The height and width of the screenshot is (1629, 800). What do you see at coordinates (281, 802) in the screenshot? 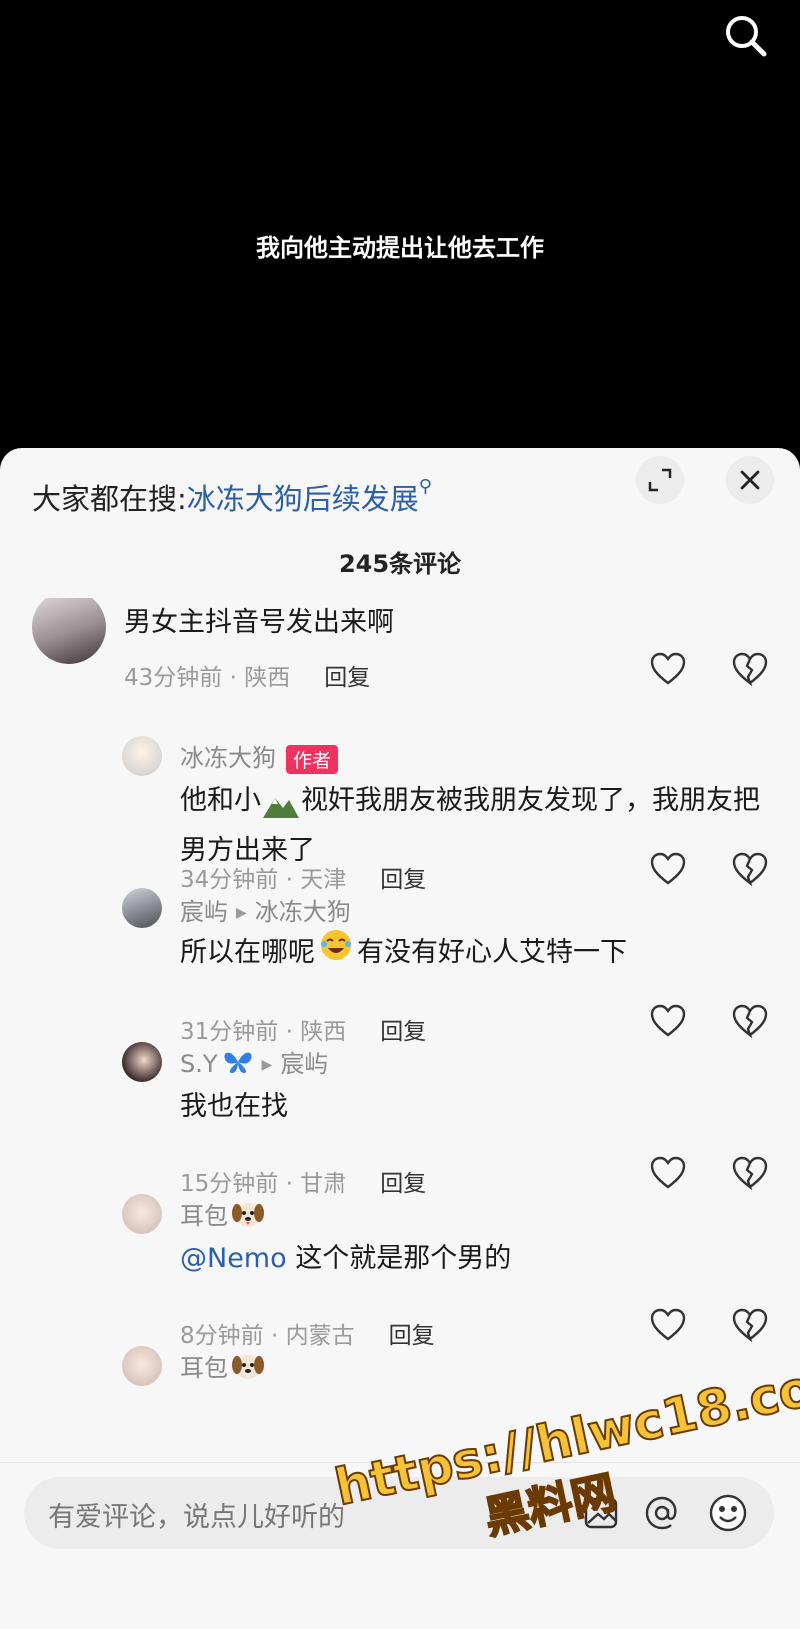
I see `mountain-emoji` at bounding box center [281, 802].